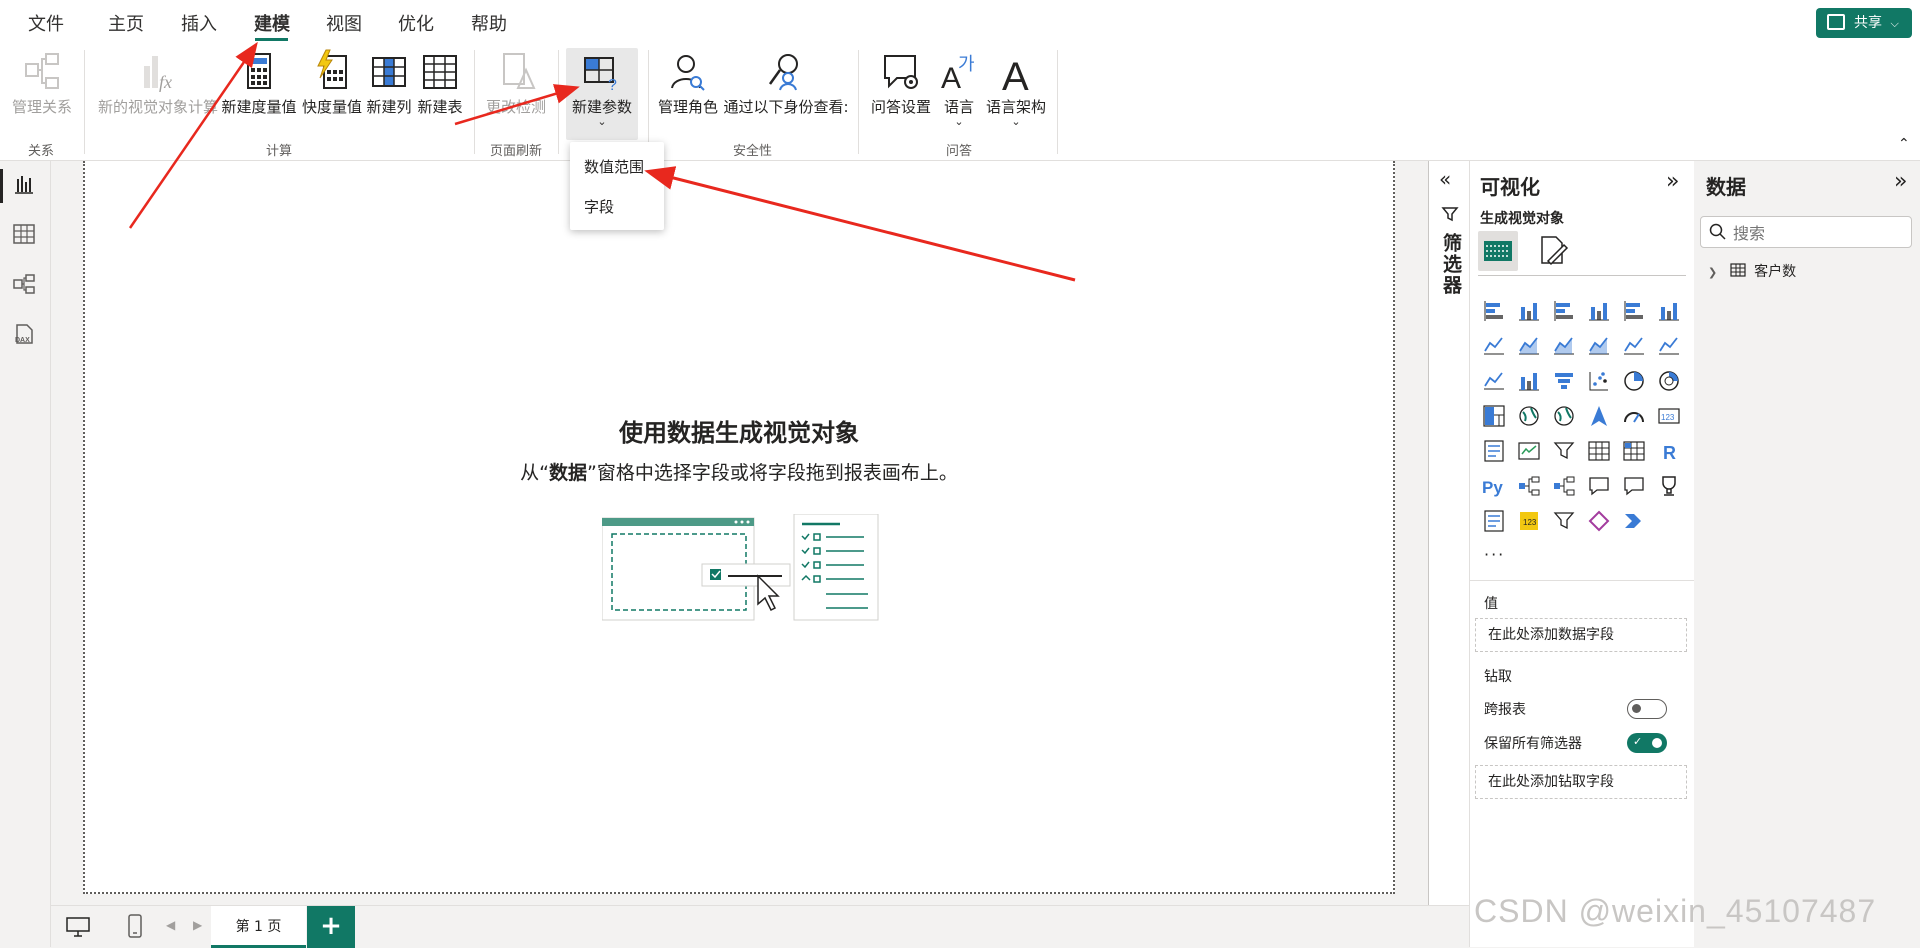  Describe the element at coordinates (24, 234) in the screenshot. I see `table-view-icon` at that location.